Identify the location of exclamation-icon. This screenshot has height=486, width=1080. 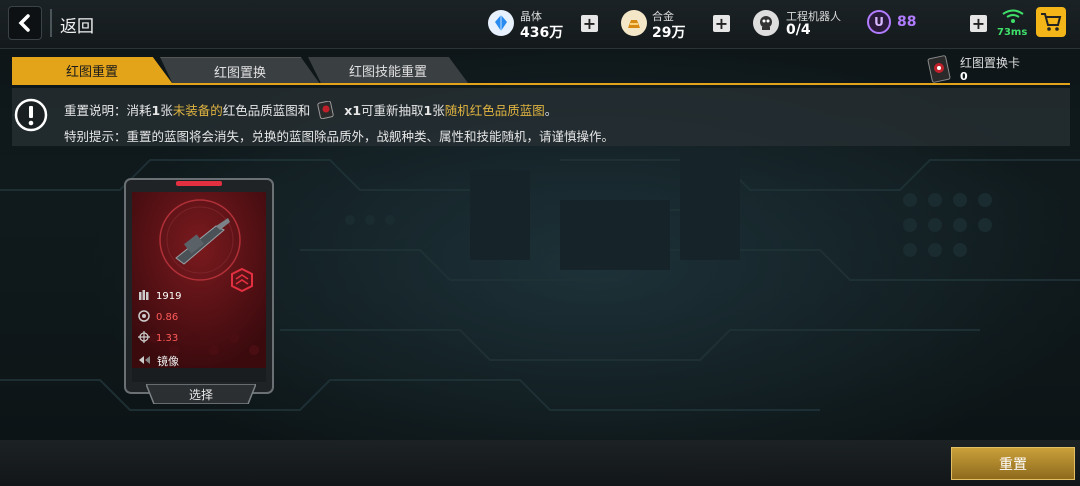
(31, 115).